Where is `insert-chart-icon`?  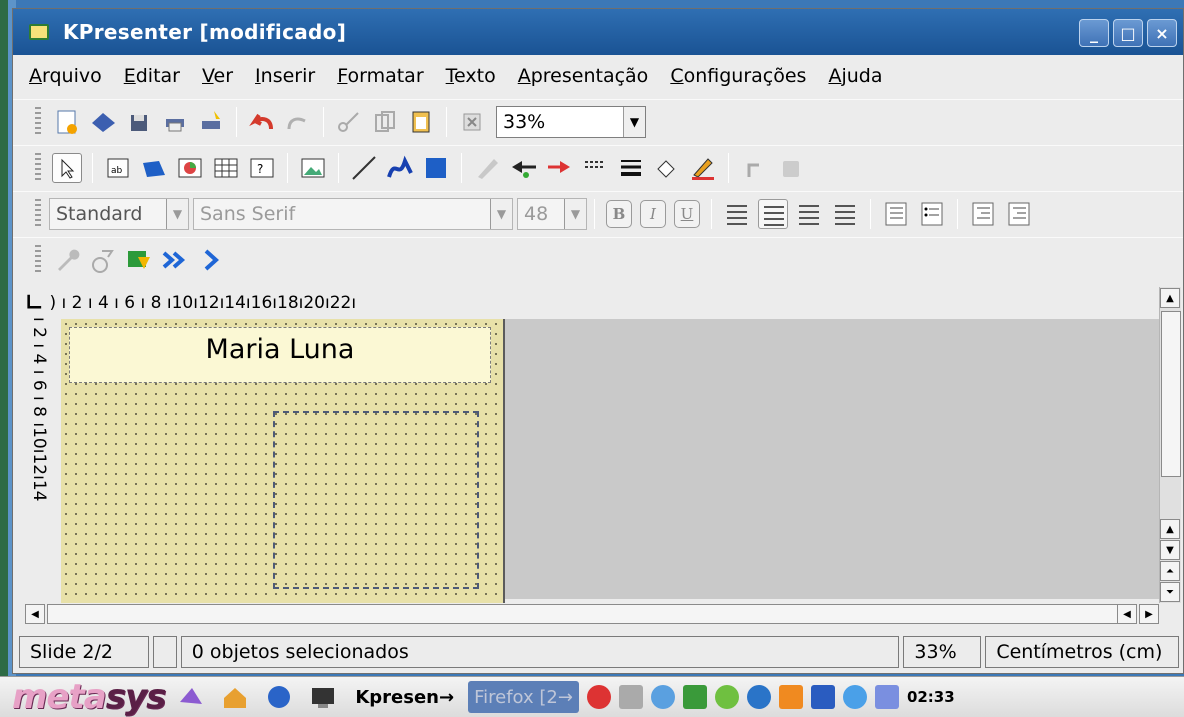
insert-chart-icon is located at coordinates (190, 168).